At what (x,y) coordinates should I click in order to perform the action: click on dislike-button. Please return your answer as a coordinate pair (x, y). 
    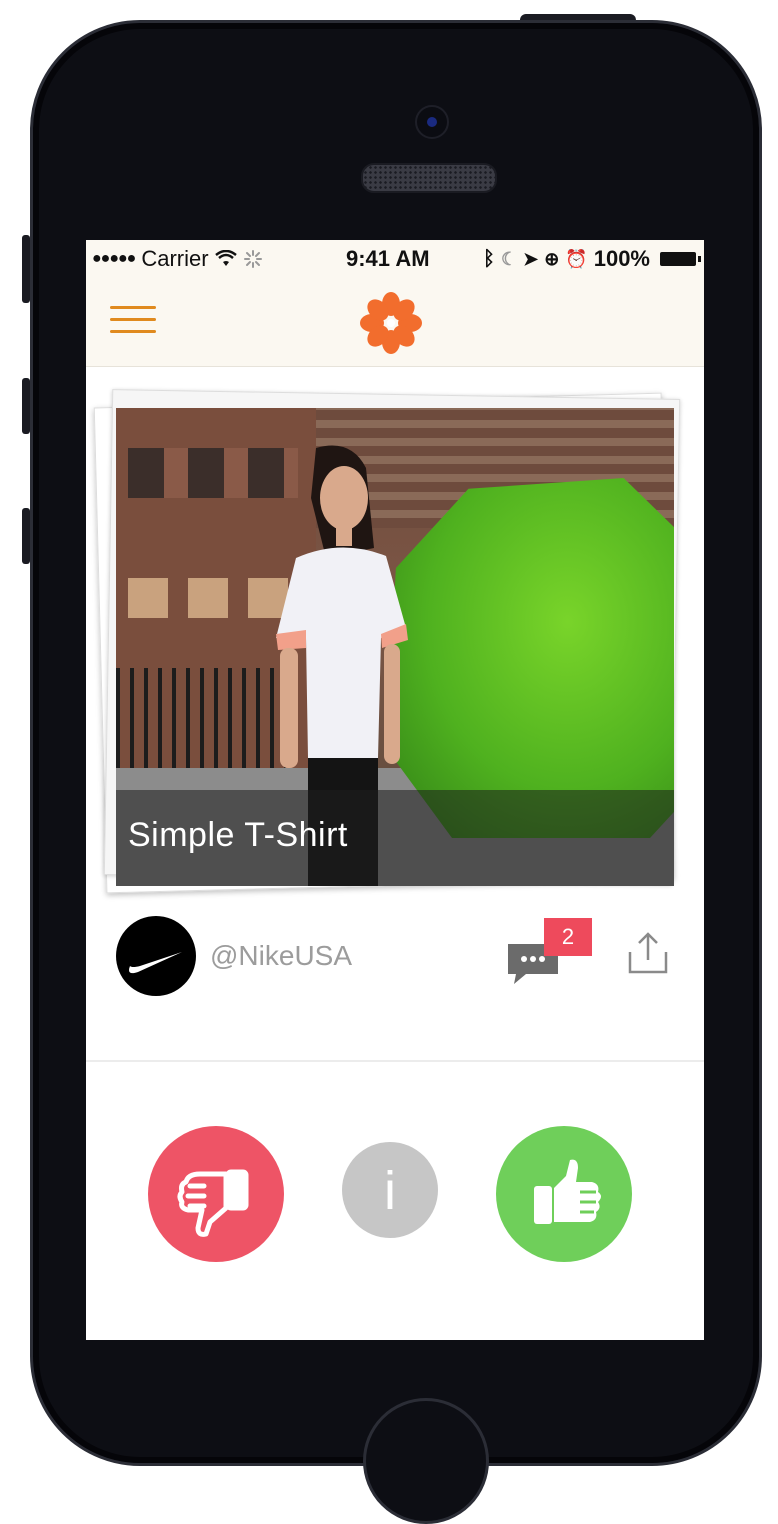
    Looking at the image, I should click on (216, 1194).